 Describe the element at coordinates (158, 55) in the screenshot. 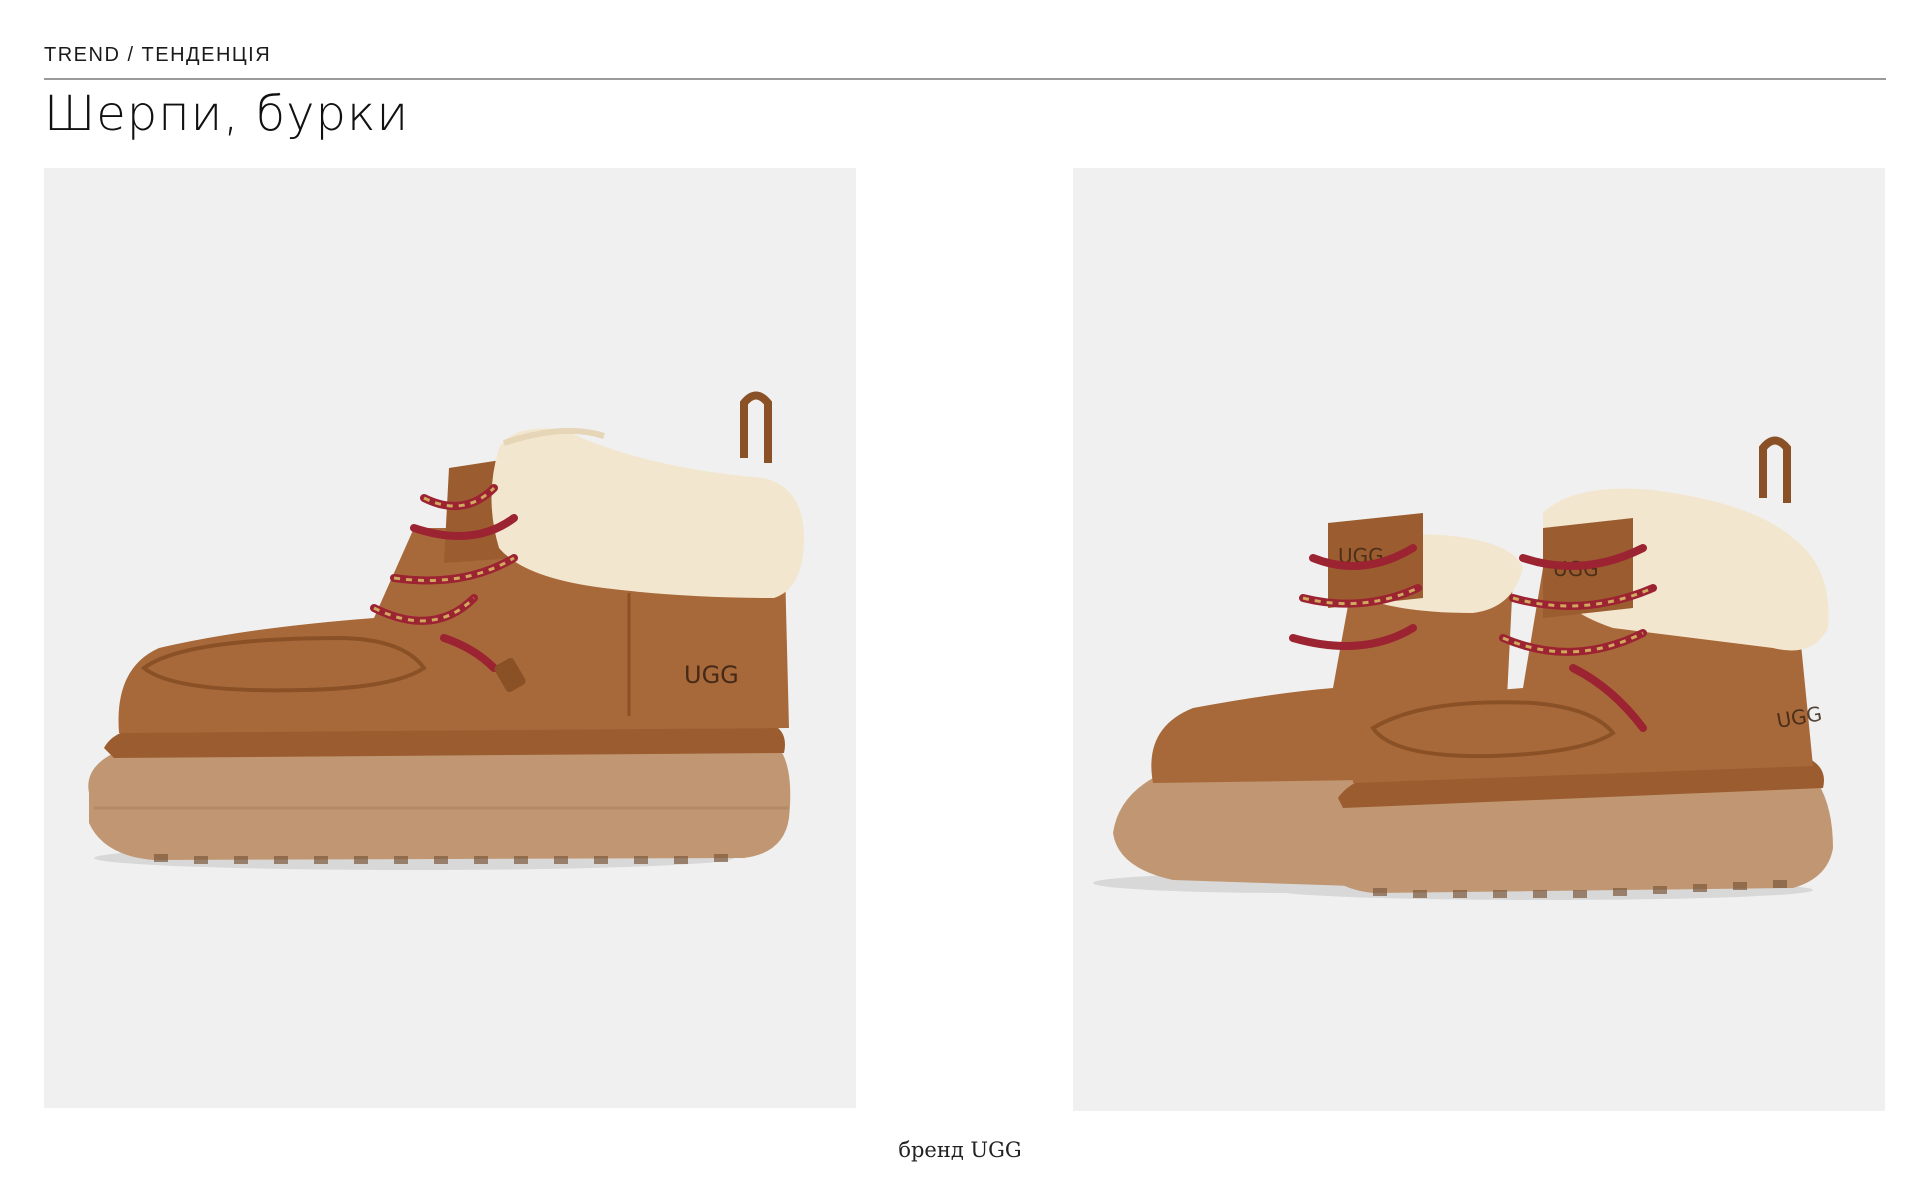

I see `section-kicker: TREND / ТЕНДЕНЦІЯ` at that location.